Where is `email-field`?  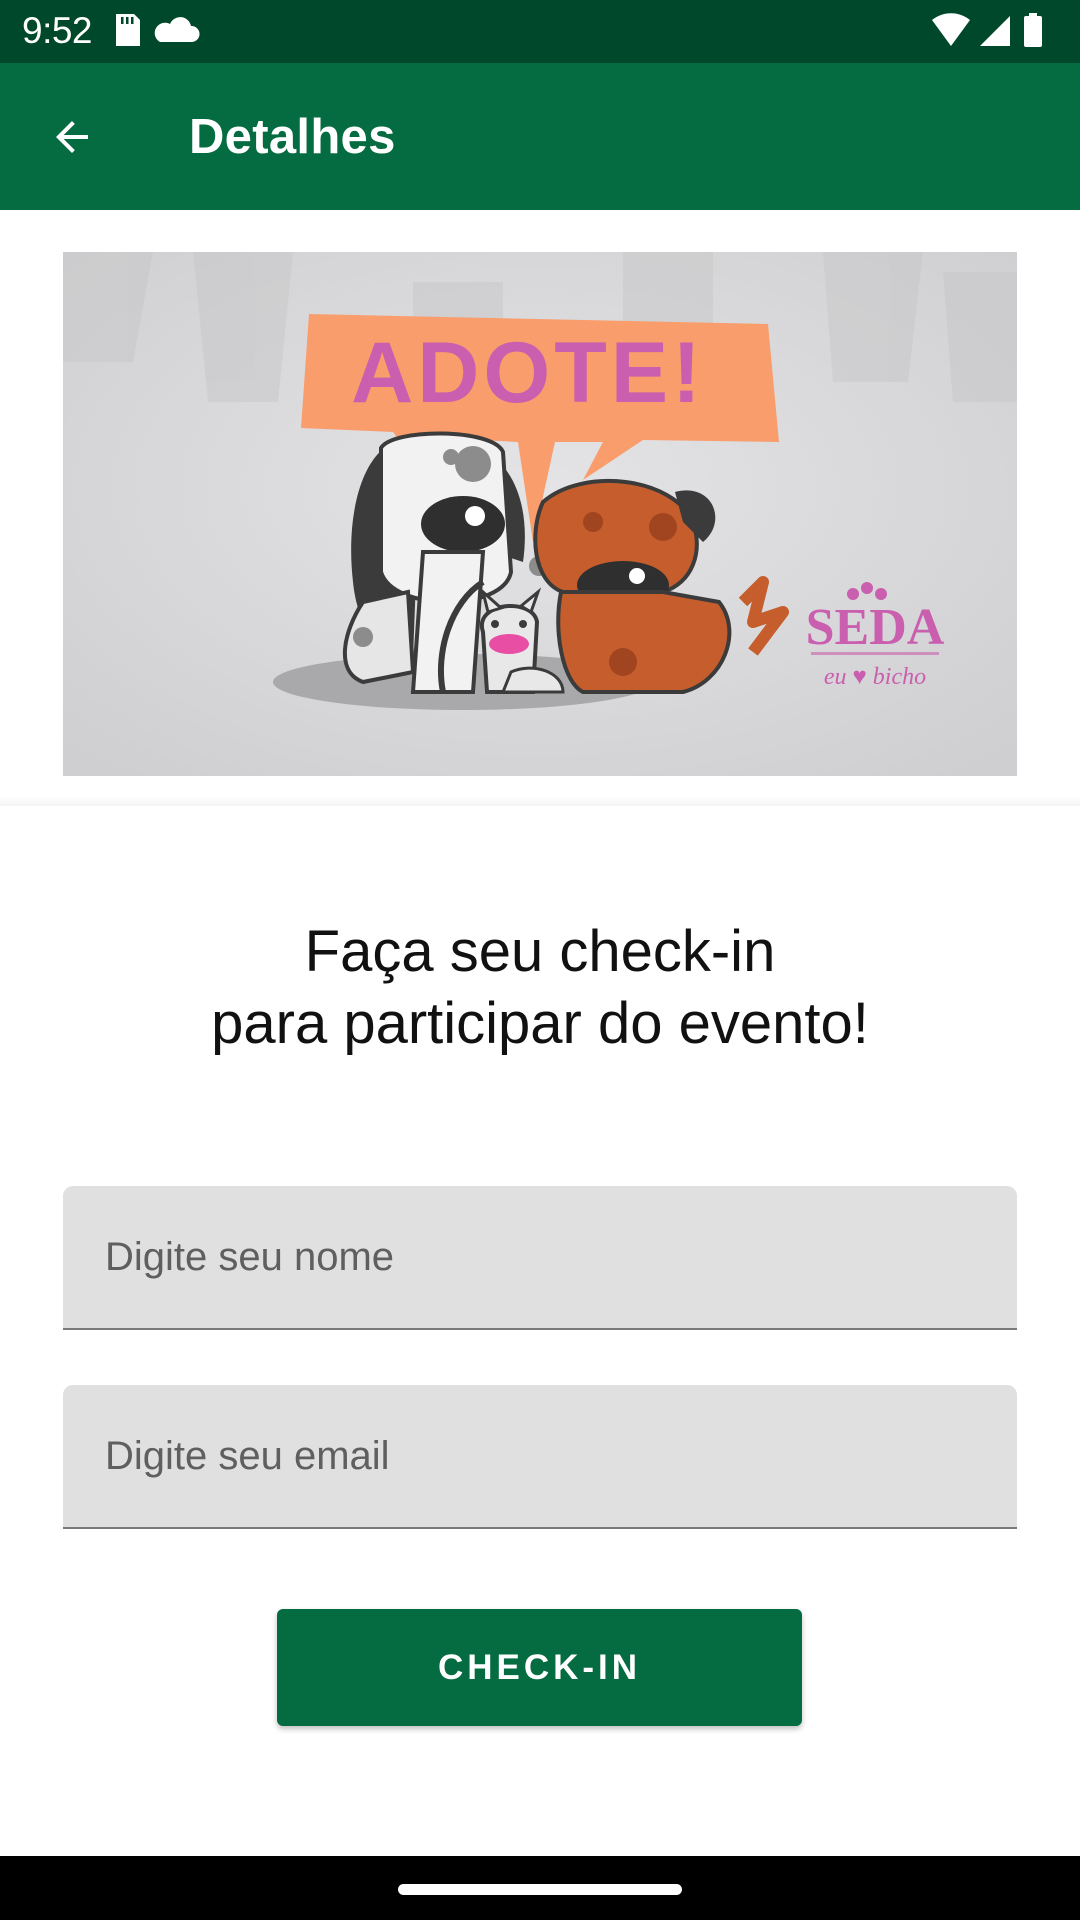
email-field is located at coordinates (540, 1457).